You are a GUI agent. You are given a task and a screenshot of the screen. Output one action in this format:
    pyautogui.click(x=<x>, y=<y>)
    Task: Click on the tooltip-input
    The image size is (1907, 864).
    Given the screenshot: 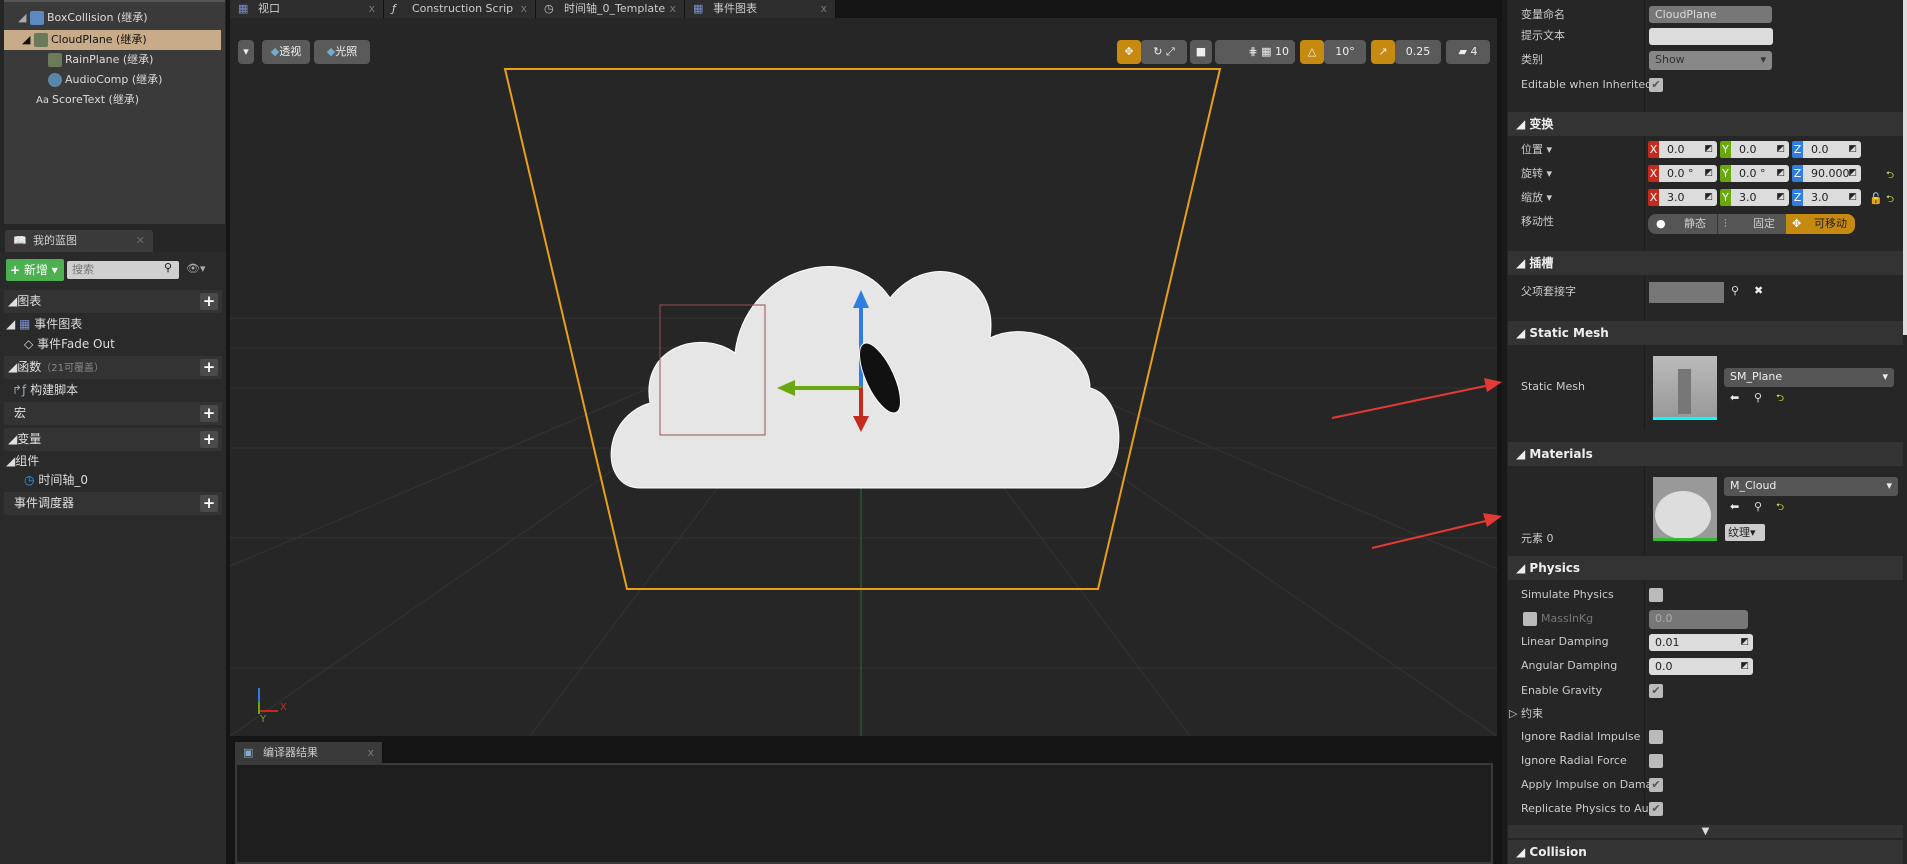 What is the action you would take?
    pyautogui.click(x=1711, y=36)
    